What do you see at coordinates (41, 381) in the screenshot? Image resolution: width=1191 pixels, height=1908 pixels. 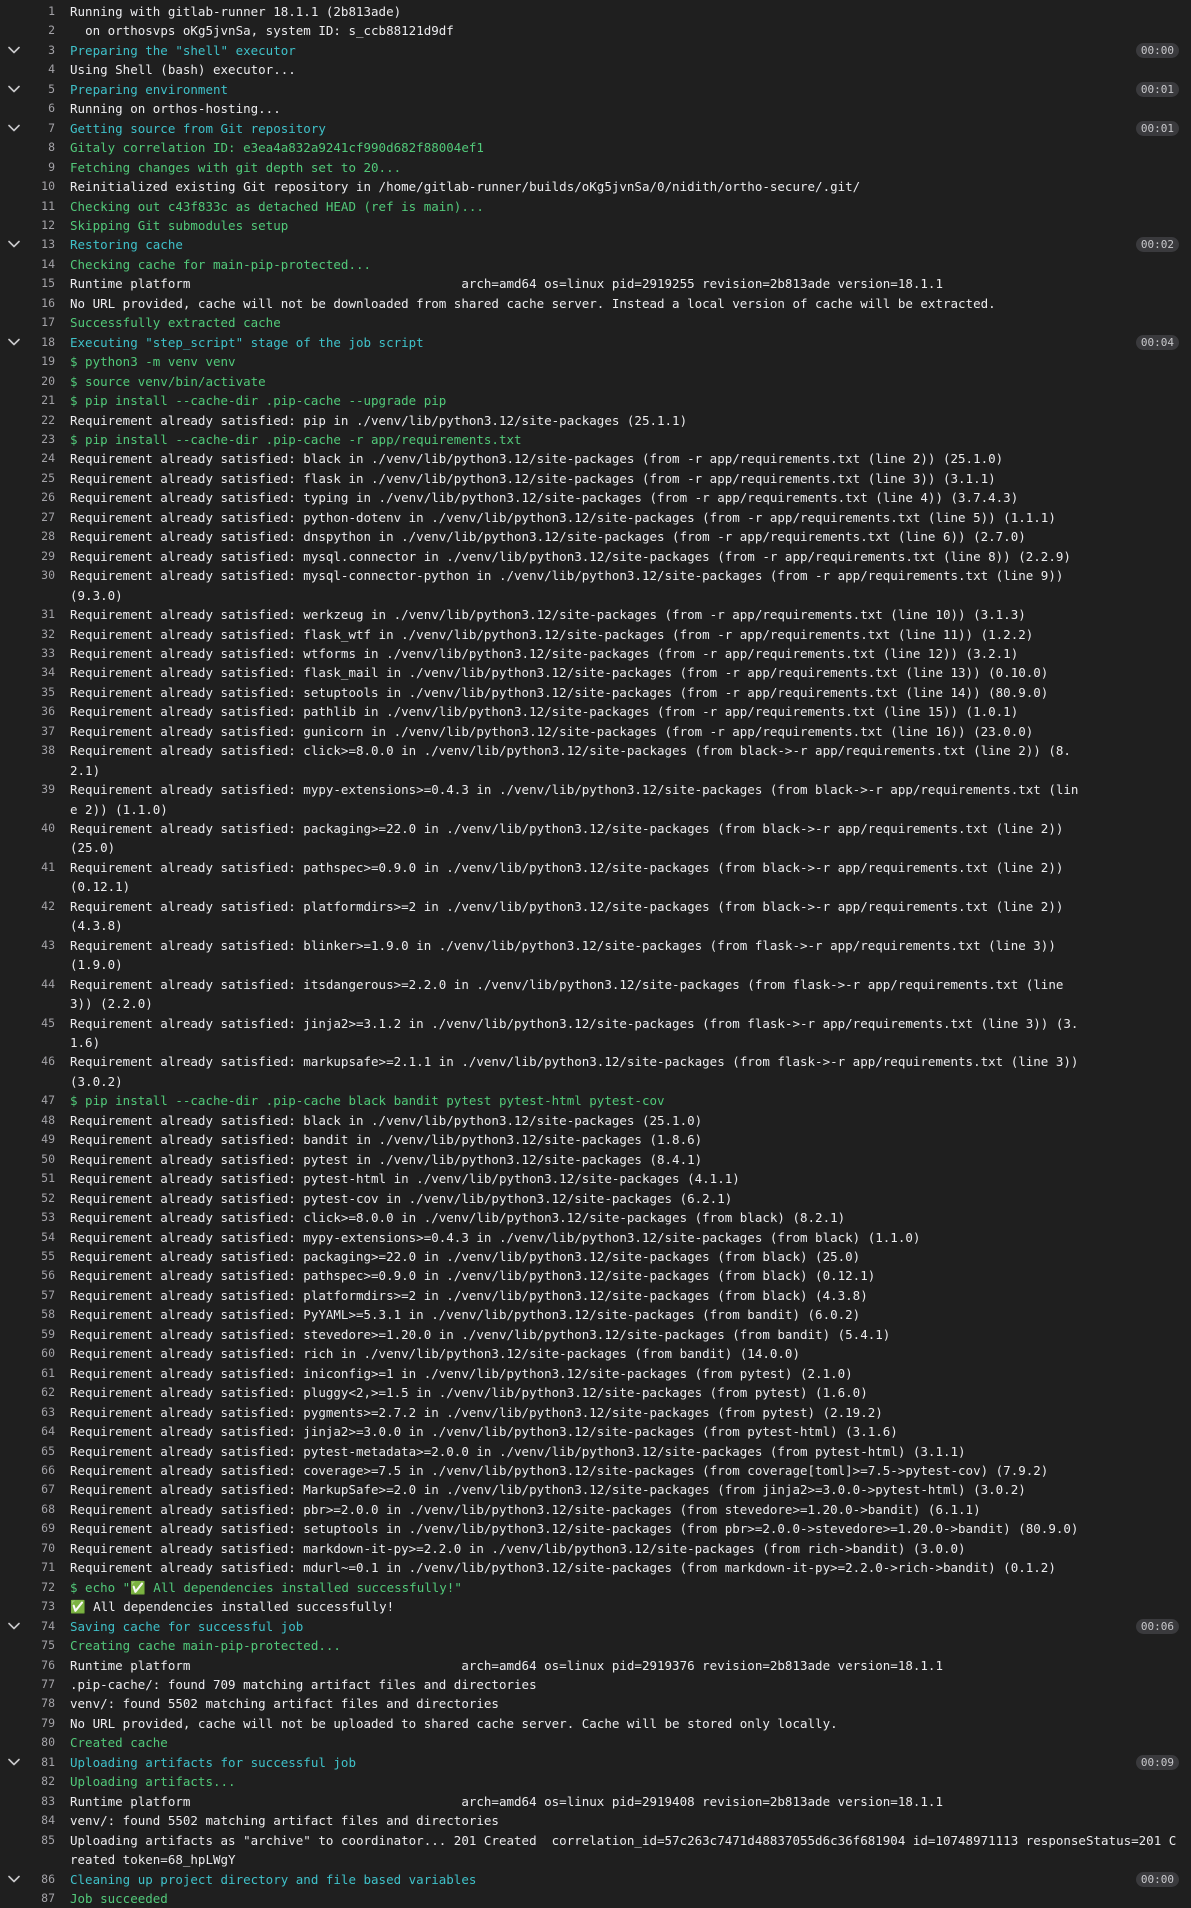 I see `line-number: 20` at bounding box center [41, 381].